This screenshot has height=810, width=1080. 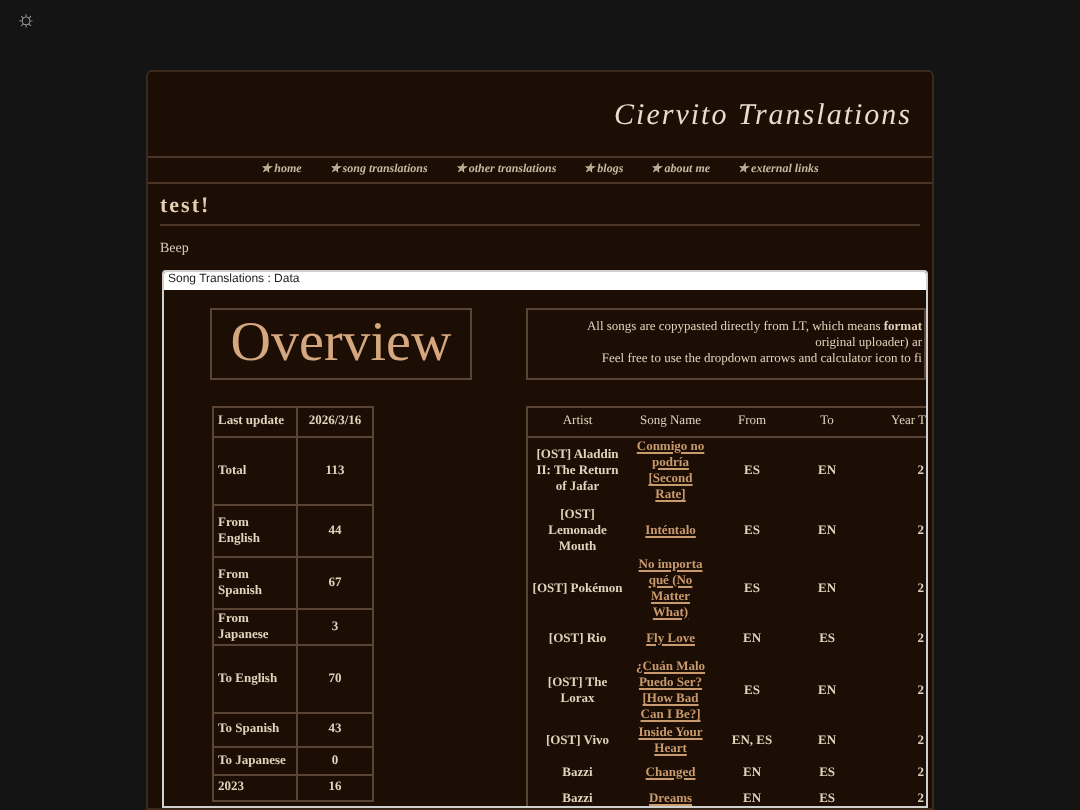 I want to click on post-title: test!, so click(x=540, y=209).